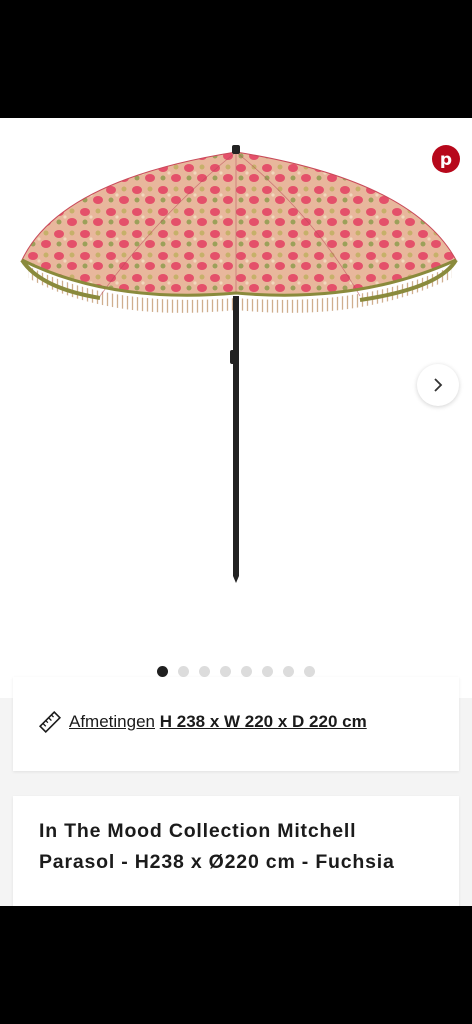 The width and height of the screenshot is (472, 1024). I want to click on chevron-right-icon, so click(438, 385).